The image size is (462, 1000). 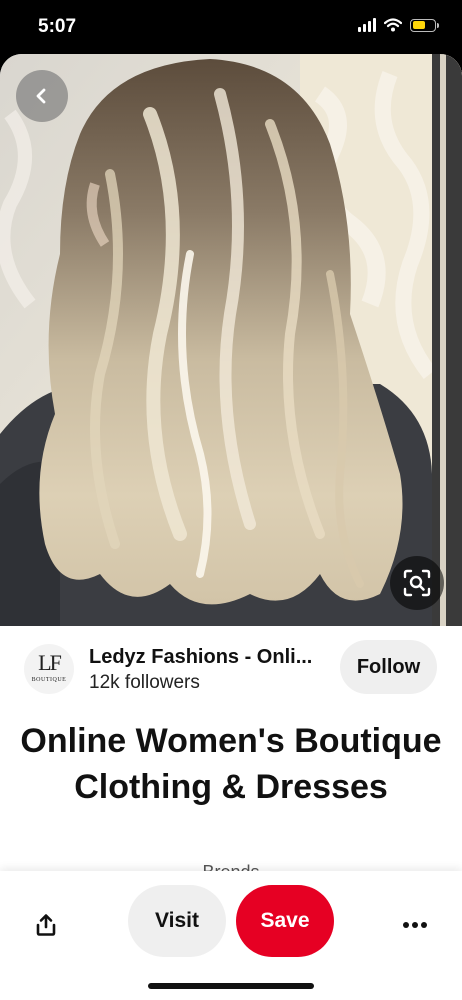 What do you see at coordinates (285, 921) in the screenshot?
I see `save-button: Save` at bounding box center [285, 921].